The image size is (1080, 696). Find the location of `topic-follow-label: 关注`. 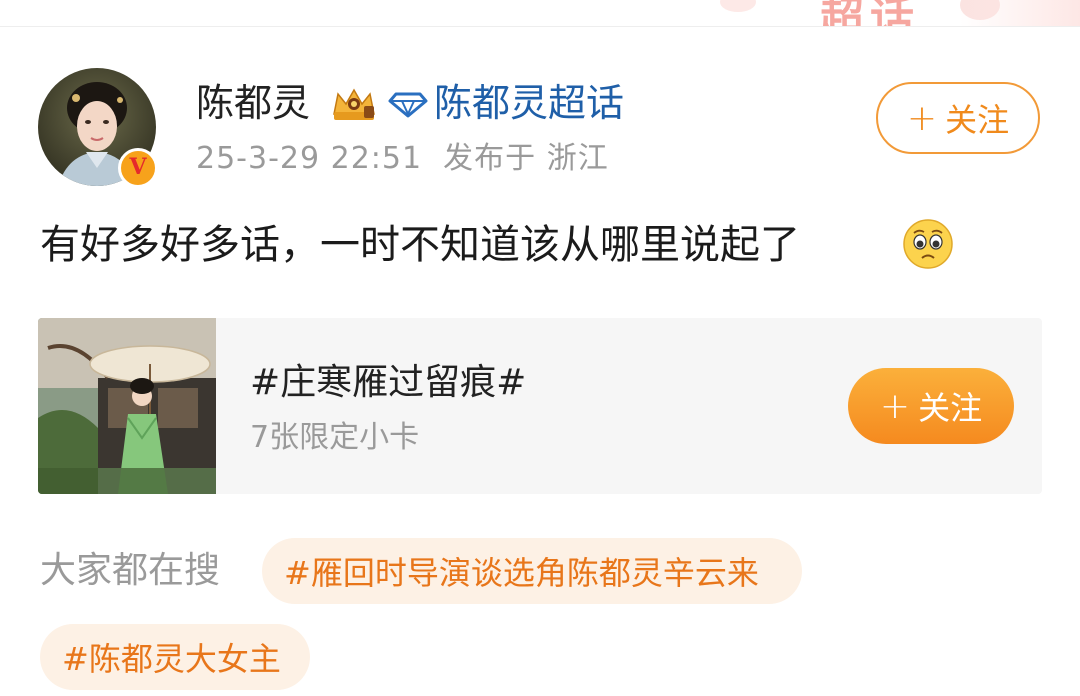

topic-follow-label: 关注 is located at coordinates (950, 408).